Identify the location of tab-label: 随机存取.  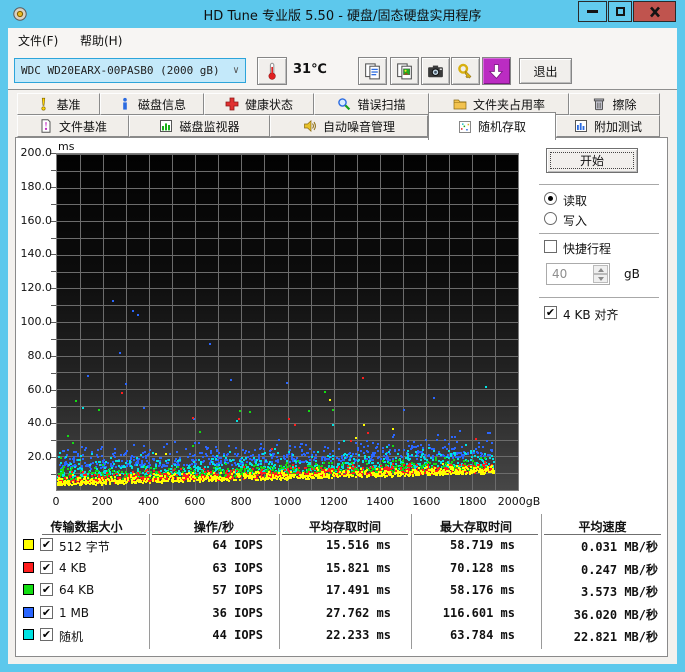
(501, 127).